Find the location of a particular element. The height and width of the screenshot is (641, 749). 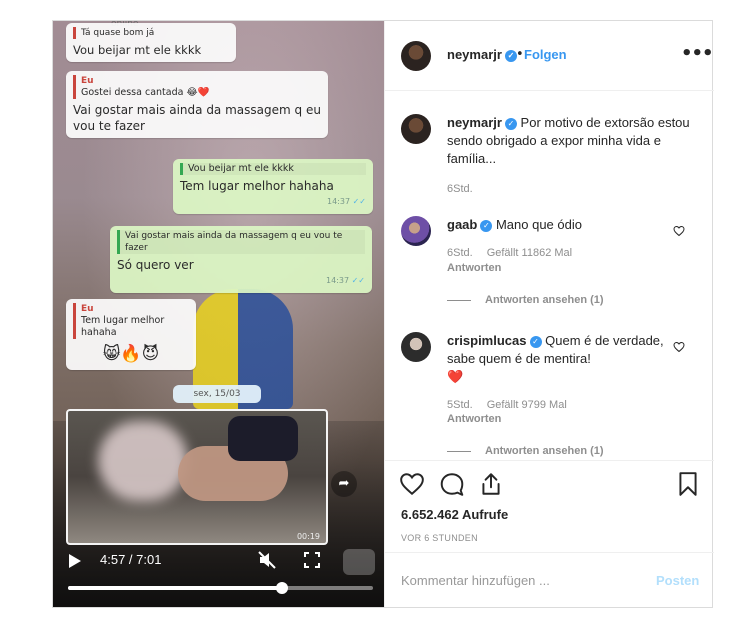

post-header: neymarjr ✓ • Folgen ••• is located at coordinates (549, 56).